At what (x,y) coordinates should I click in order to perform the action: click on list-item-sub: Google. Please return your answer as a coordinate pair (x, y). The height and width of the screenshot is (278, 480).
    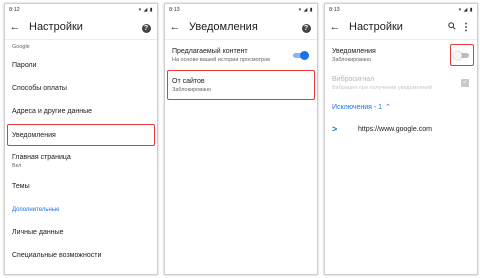
    Looking at the image, I should click on (21, 47).